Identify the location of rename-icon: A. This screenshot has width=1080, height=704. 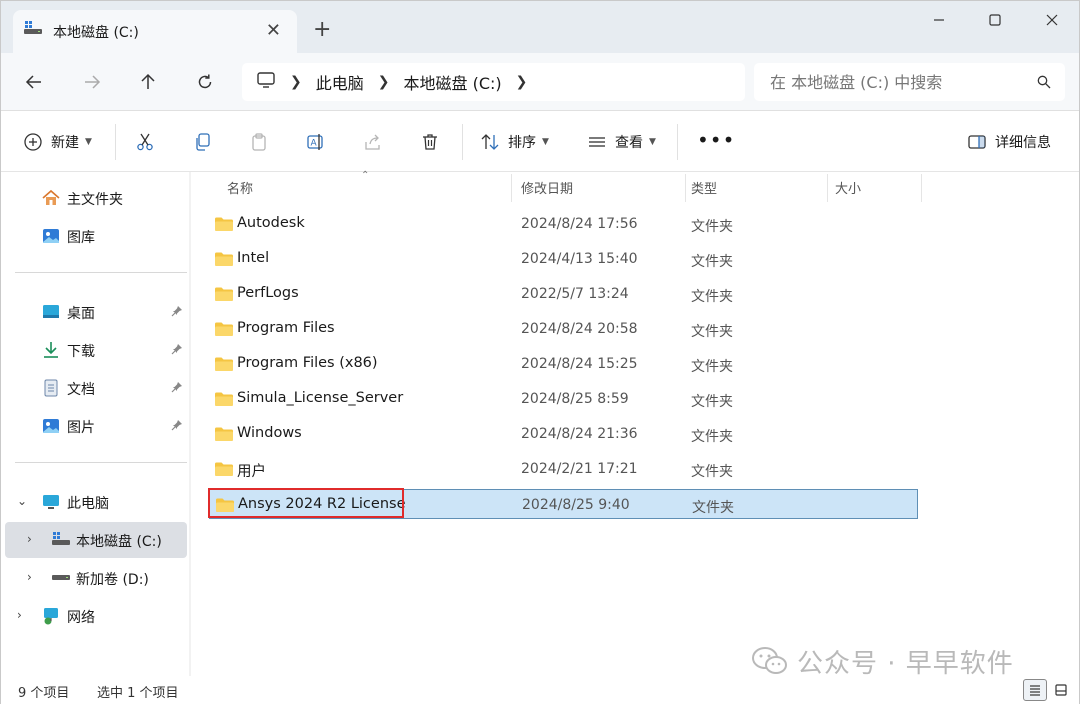
(315, 142).